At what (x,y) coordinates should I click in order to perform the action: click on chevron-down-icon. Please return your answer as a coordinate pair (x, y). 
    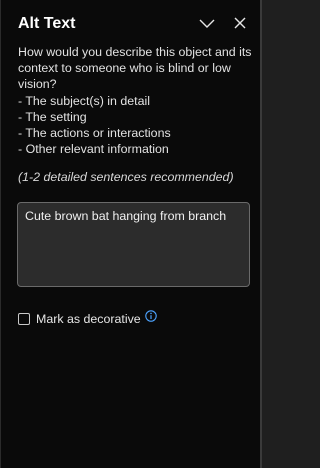
    Looking at the image, I should click on (207, 25).